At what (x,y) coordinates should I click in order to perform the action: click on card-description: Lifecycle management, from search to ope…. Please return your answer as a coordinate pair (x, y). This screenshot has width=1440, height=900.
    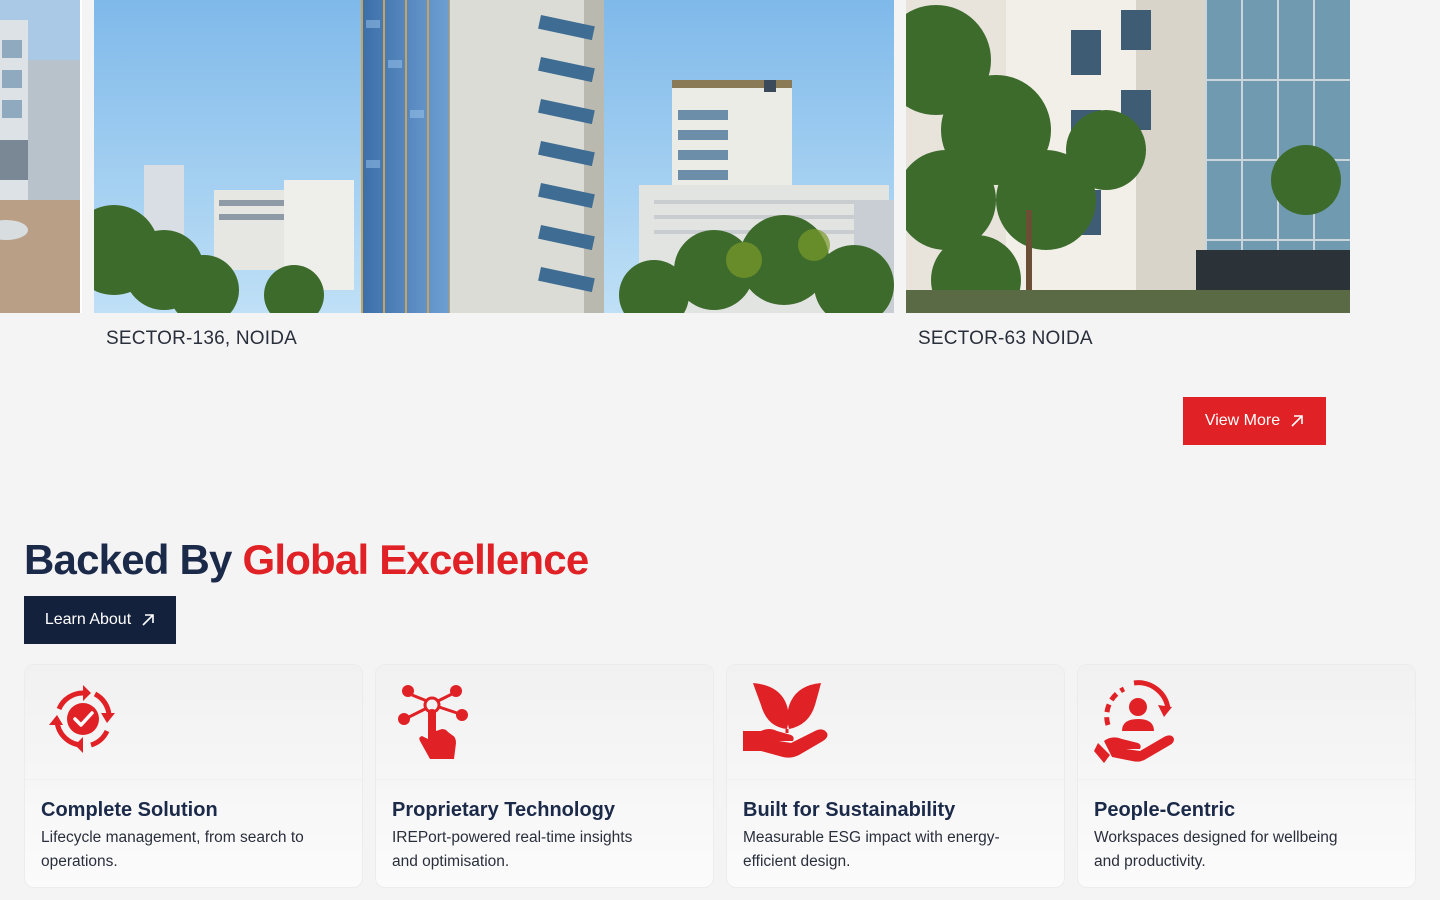
    Looking at the image, I should click on (172, 849).